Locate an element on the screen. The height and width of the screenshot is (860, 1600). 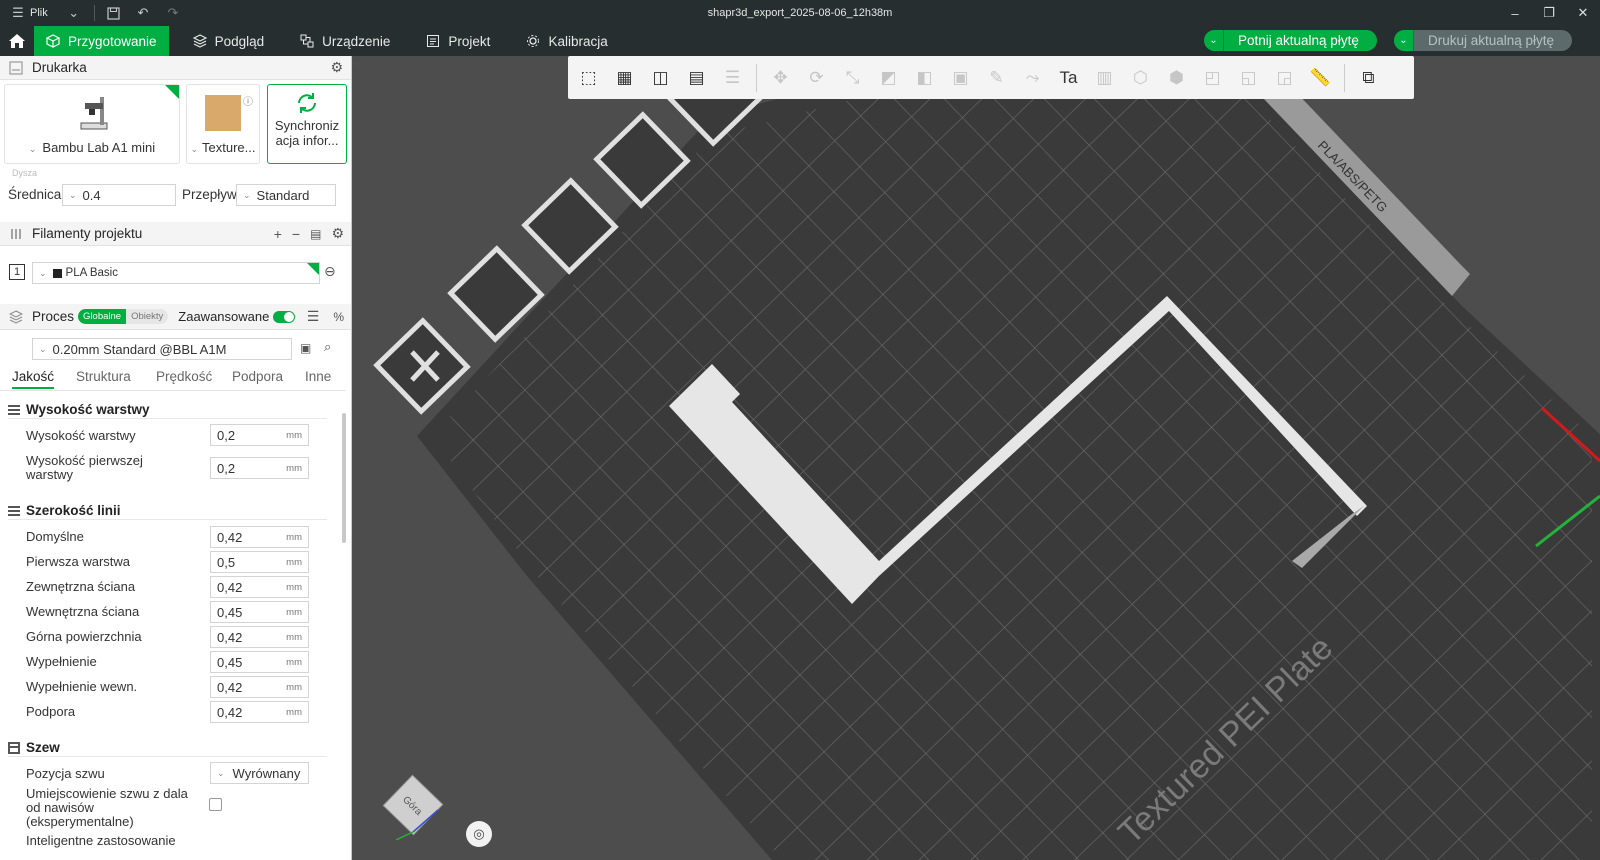
sync-label-line1: Synchroniz is located at coordinates (307, 125).